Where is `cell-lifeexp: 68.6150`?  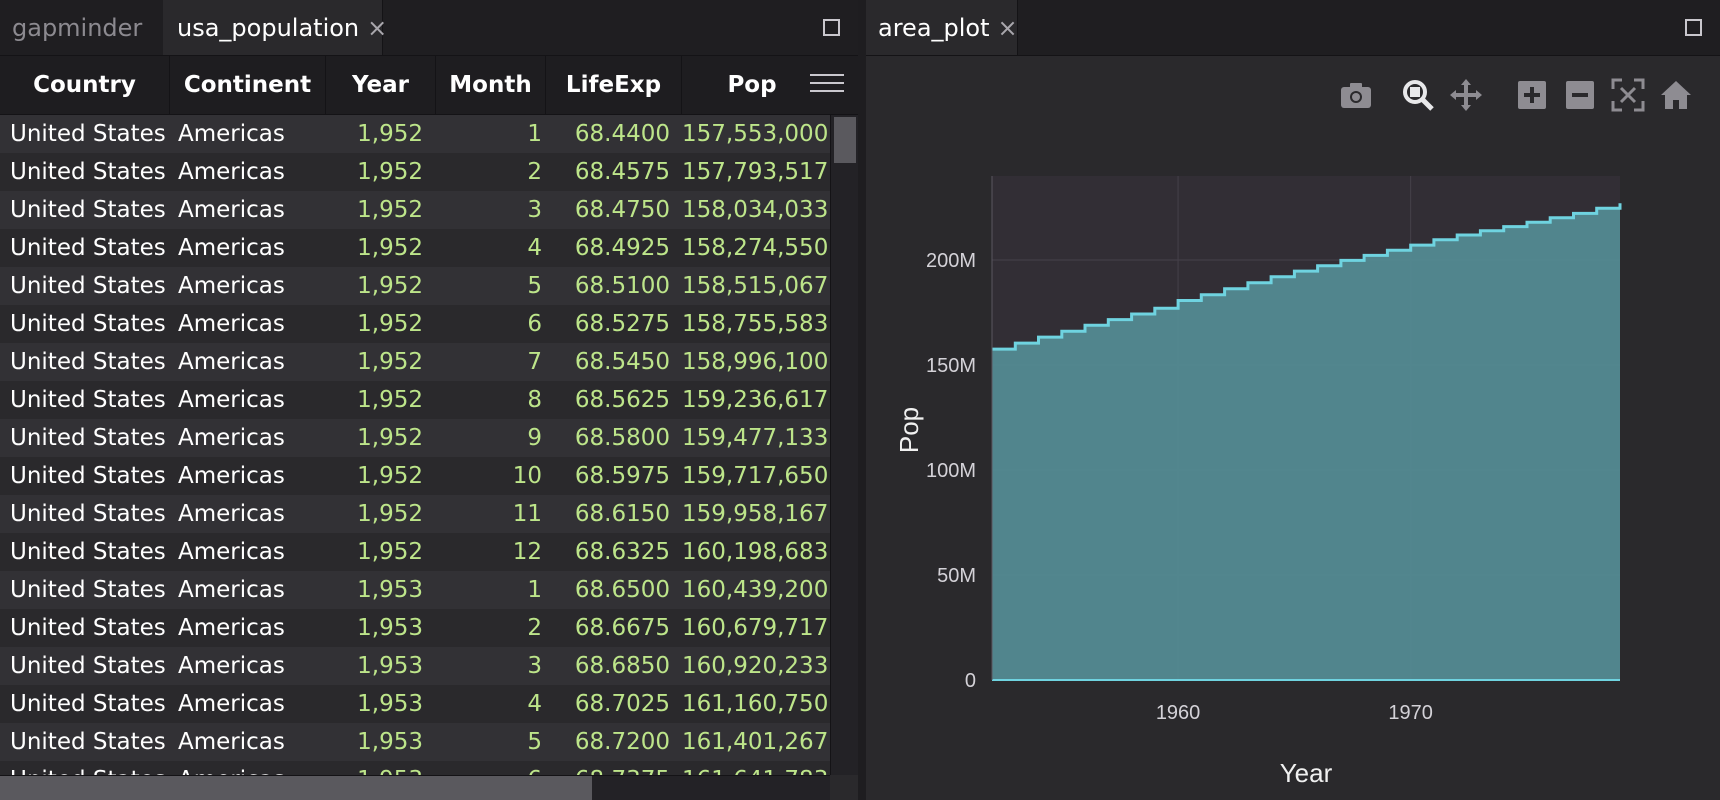 cell-lifeexp: 68.6150 is located at coordinates (622, 514).